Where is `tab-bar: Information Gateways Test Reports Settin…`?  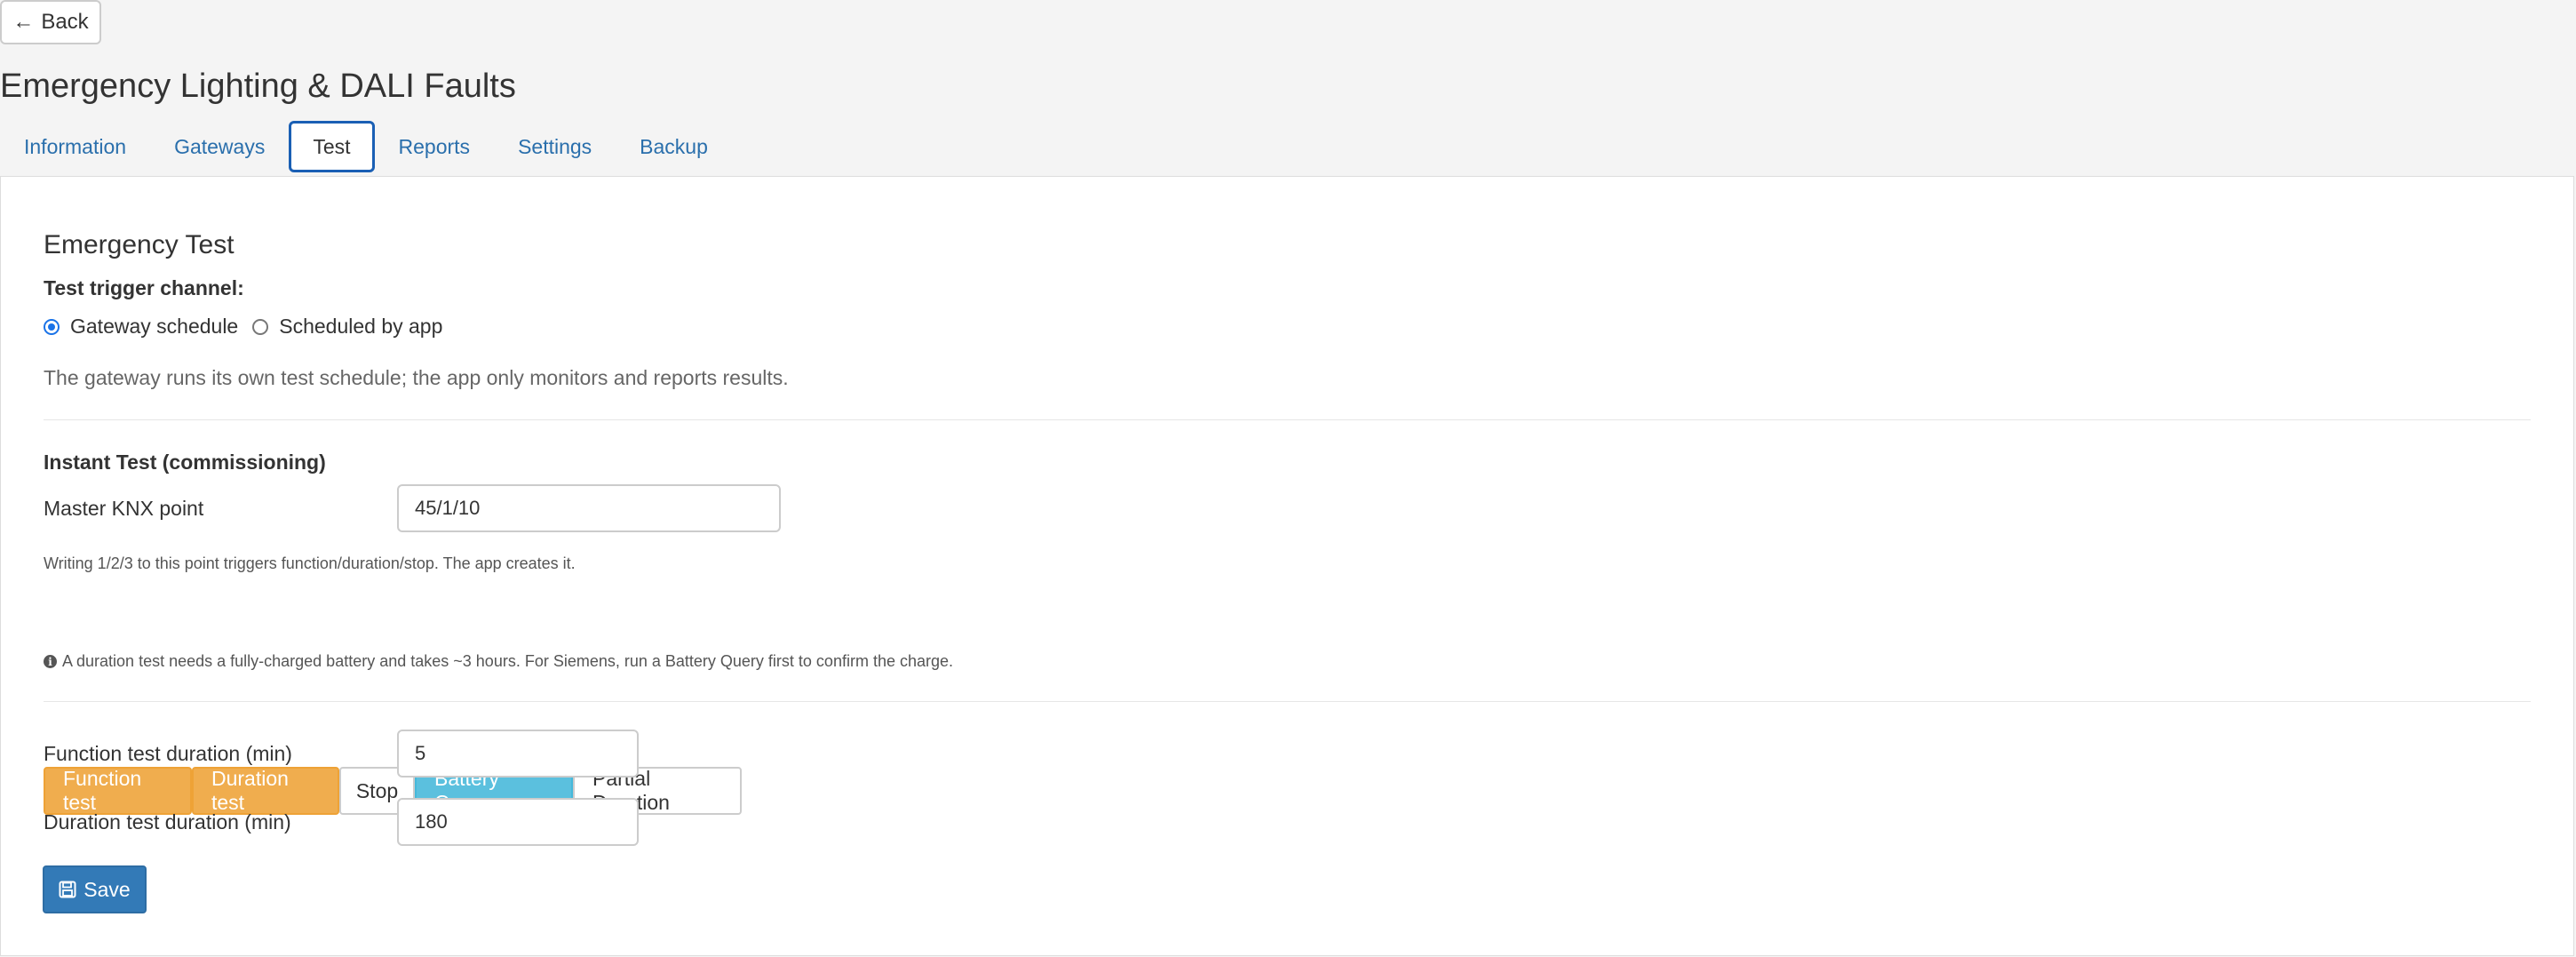
tab-bar: Information Gateways Test Reports Settin… is located at coordinates (366, 147).